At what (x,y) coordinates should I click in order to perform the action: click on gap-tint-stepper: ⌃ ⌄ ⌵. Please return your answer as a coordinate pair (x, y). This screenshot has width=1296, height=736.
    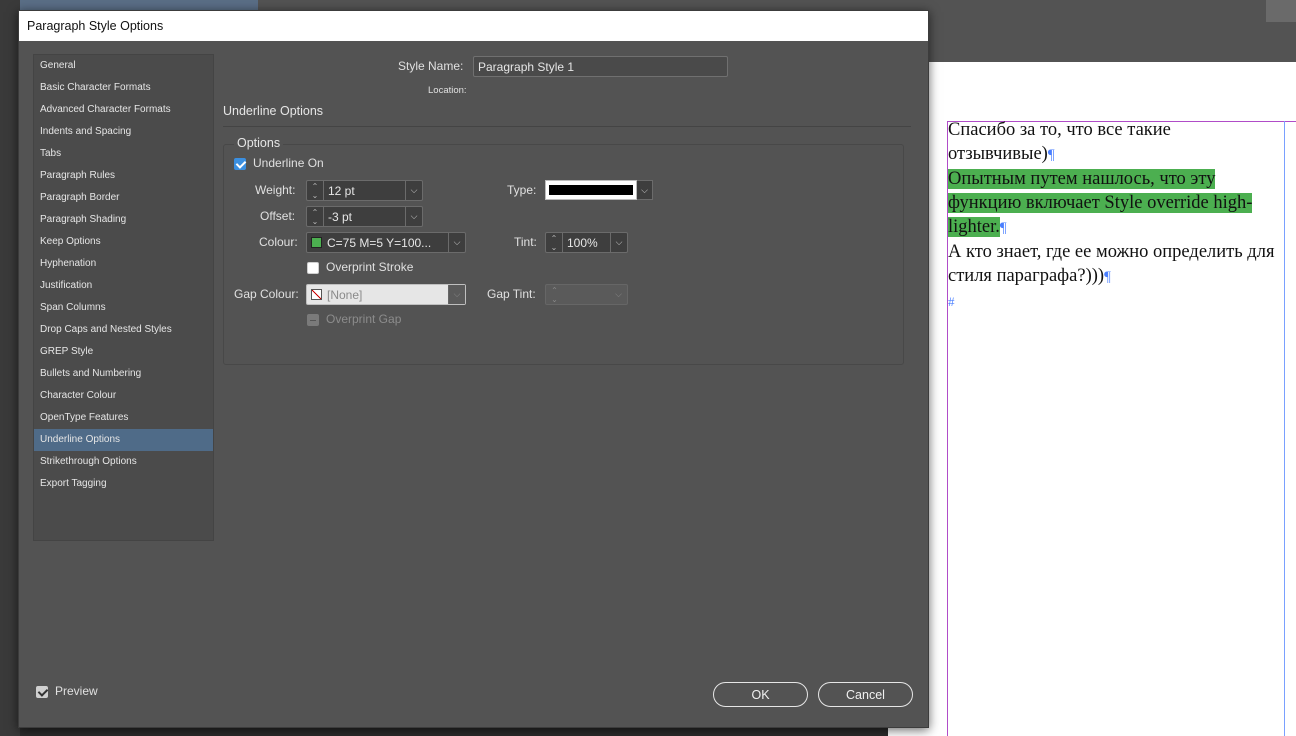
    Looking at the image, I should click on (586, 294).